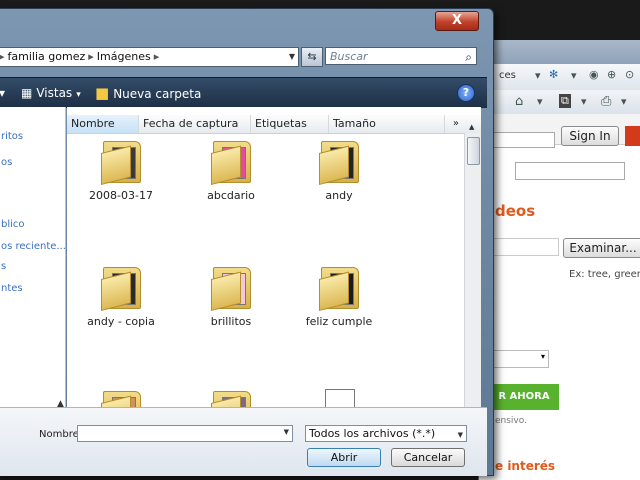  Describe the element at coordinates (401, 56) in the screenshot. I see `search-input: Buscar ⌕` at that location.